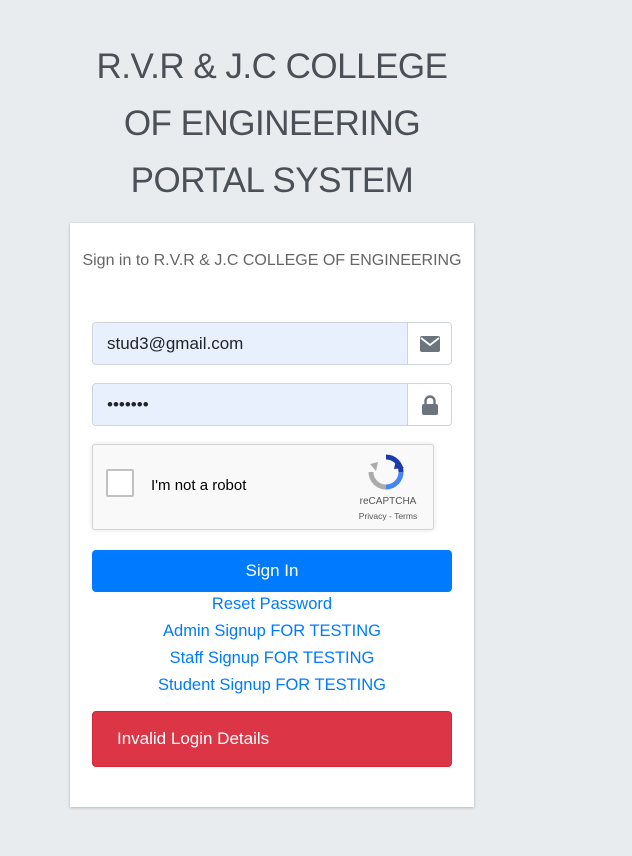  What do you see at coordinates (272, 739) in the screenshot?
I see `invalid-login-alert: Invalid Login Details` at bounding box center [272, 739].